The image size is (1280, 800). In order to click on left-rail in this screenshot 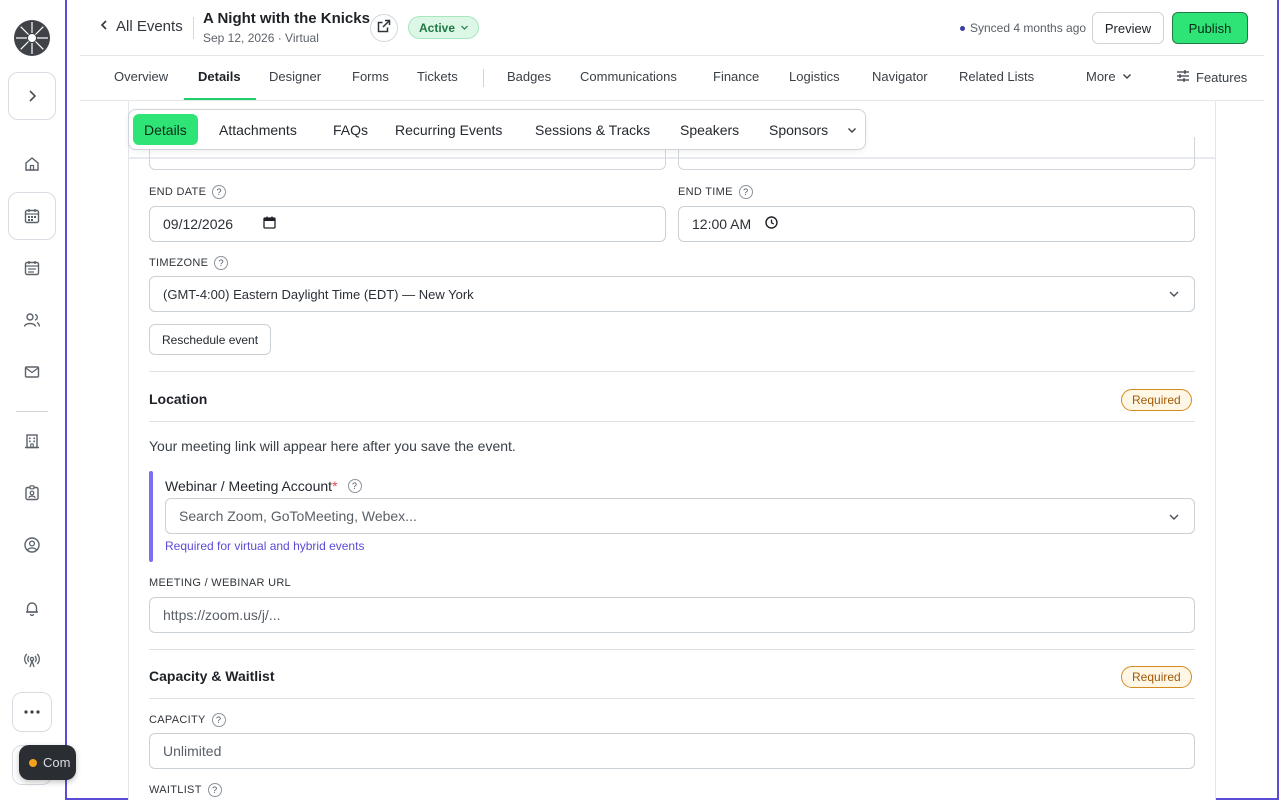, I will do `click(32, 400)`.